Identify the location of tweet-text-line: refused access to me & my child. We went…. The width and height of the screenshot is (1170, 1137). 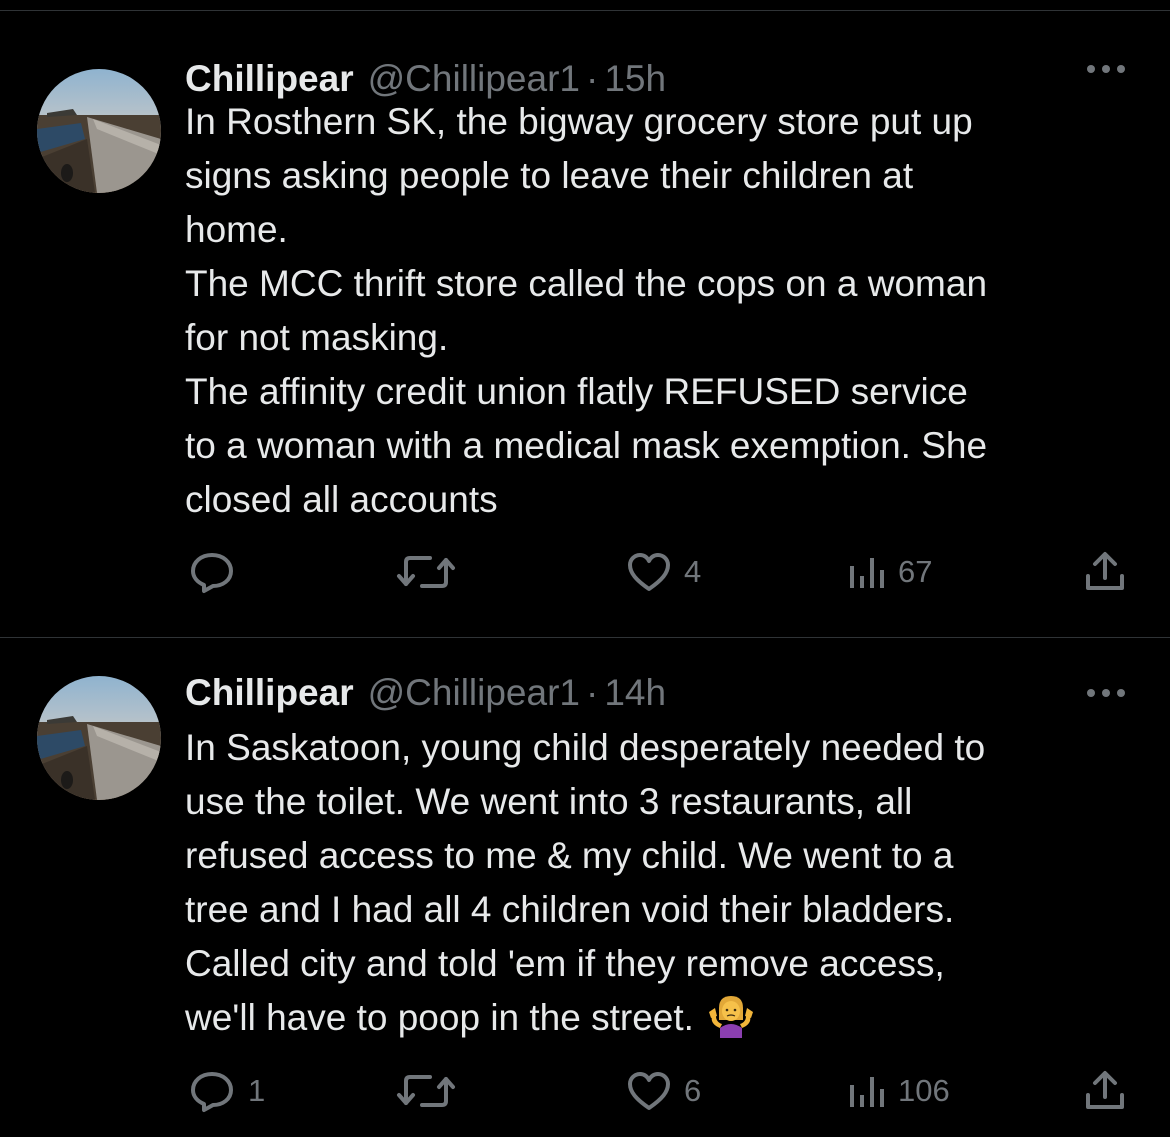
(569, 855).